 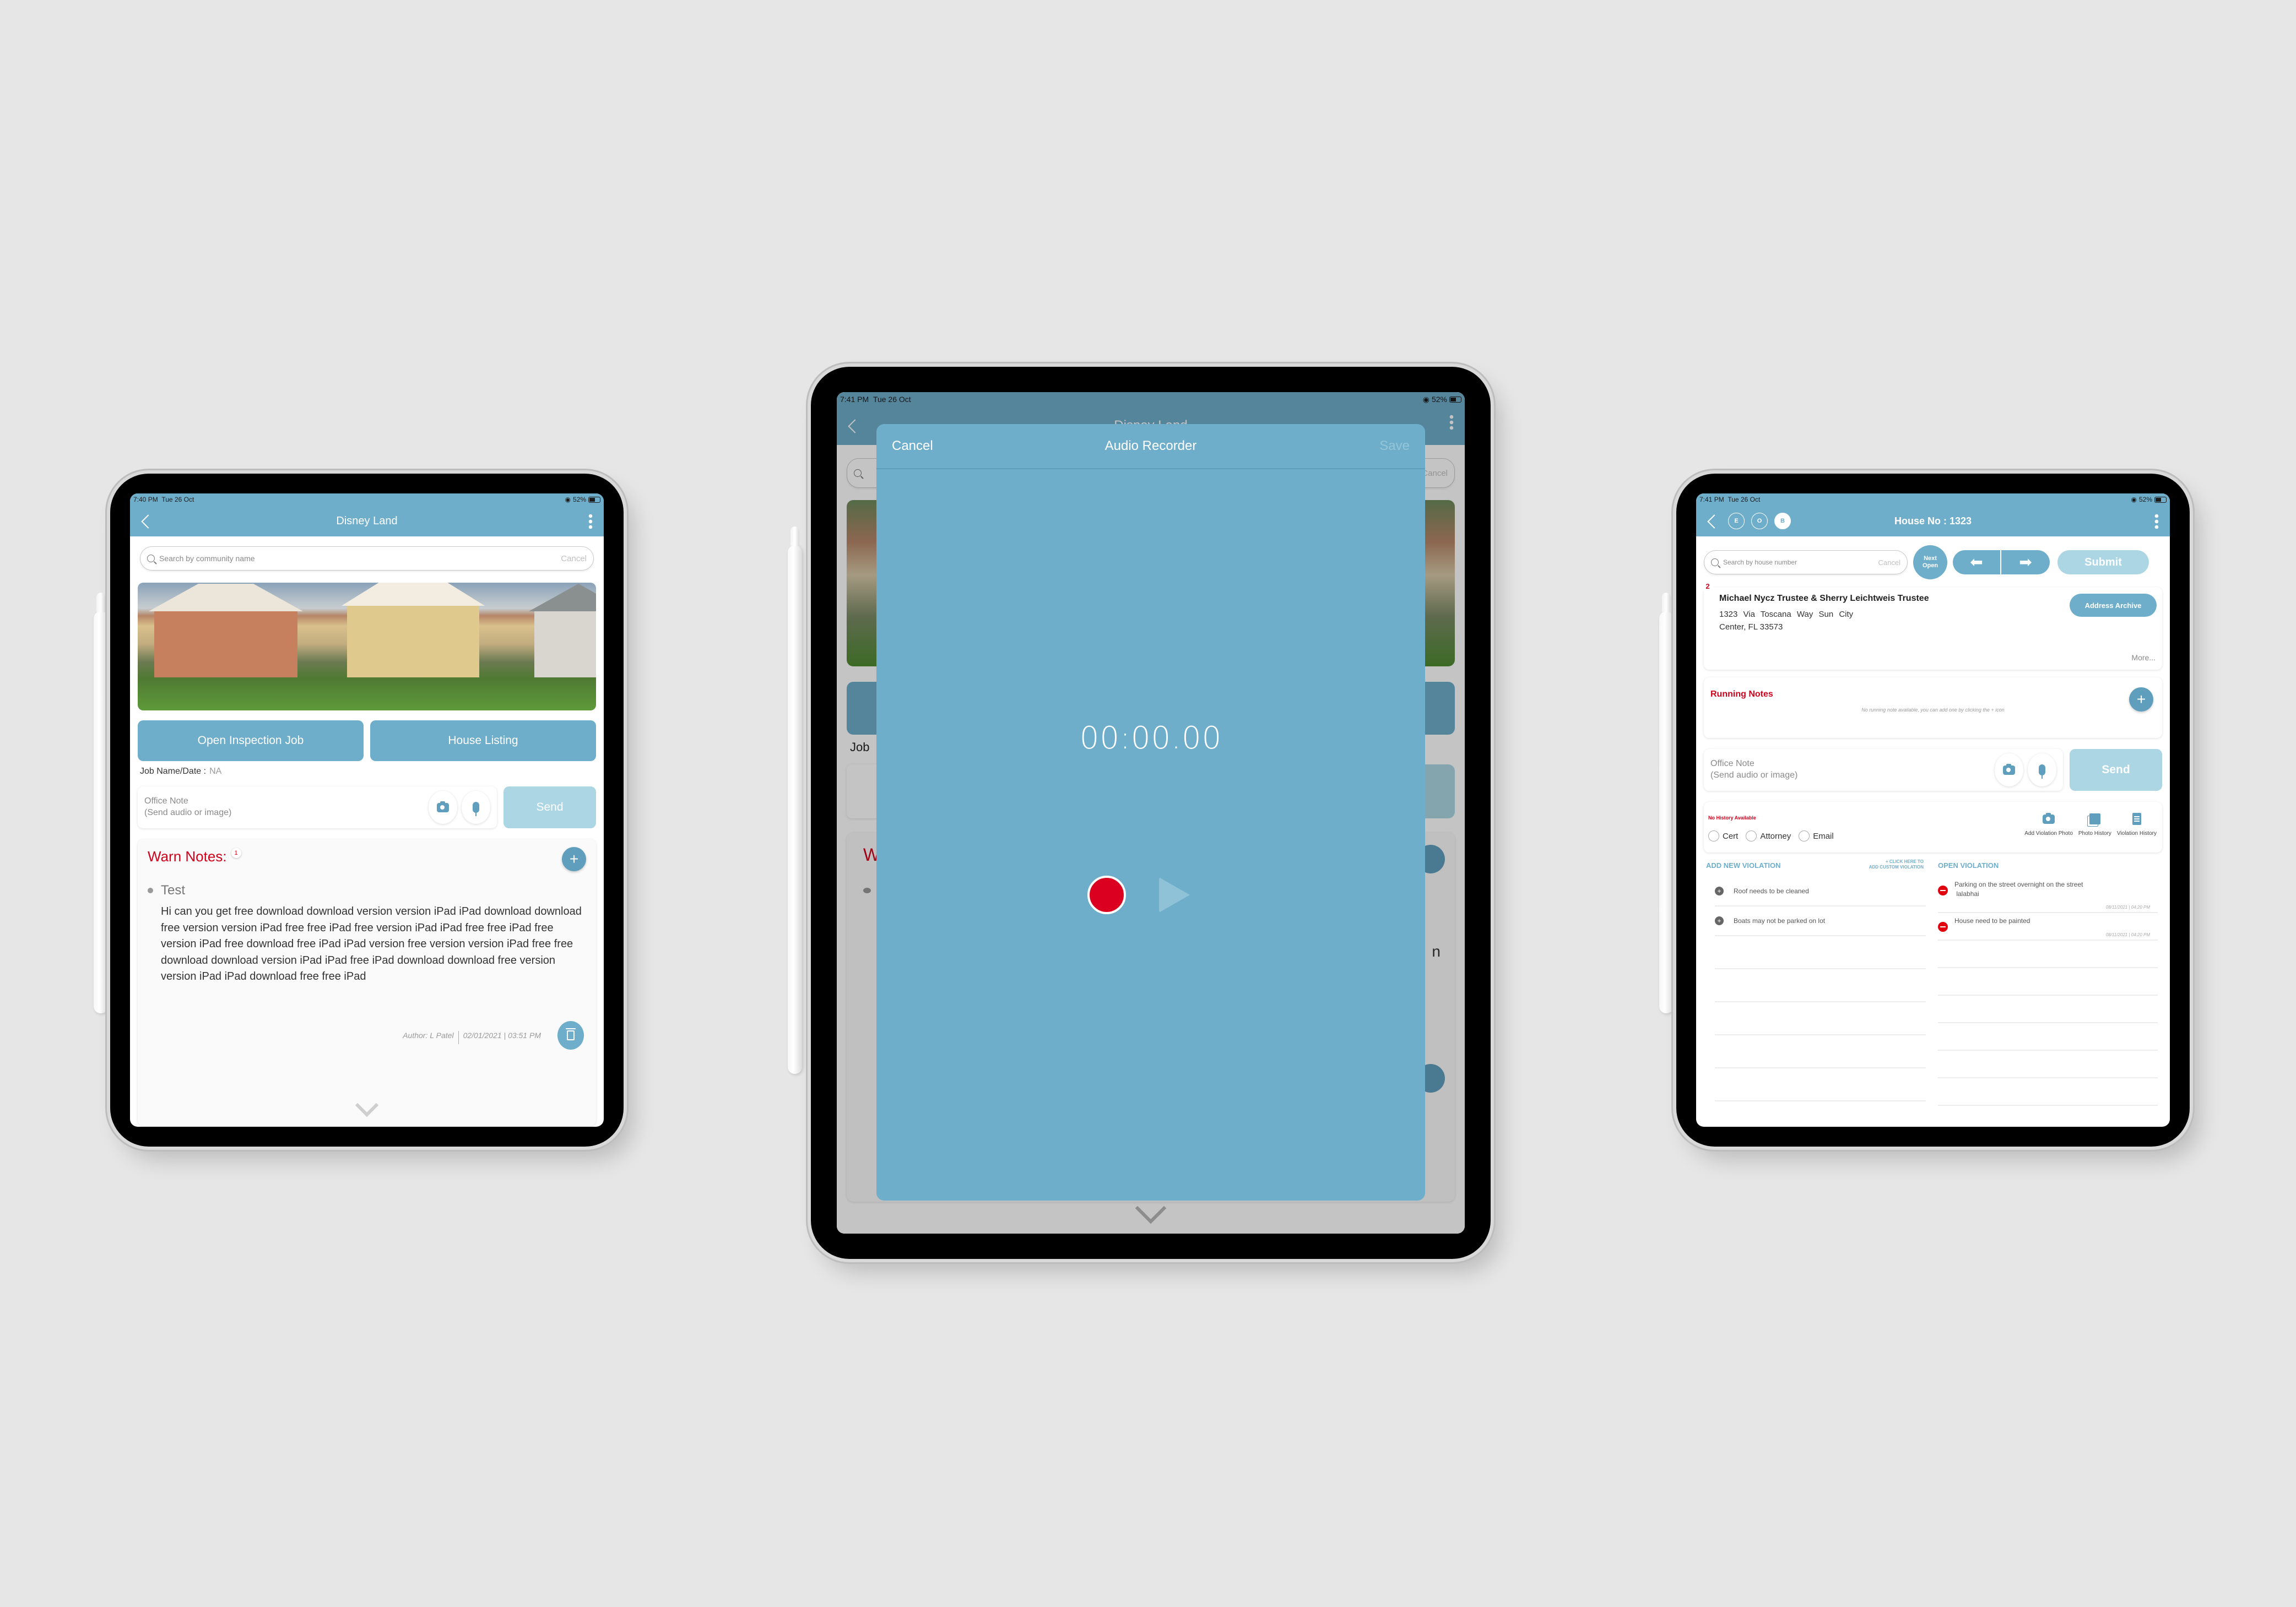 What do you see at coordinates (2103, 562) in the screenshot?
I see `submit-button: Submit` at bounding box center [2103, 562].